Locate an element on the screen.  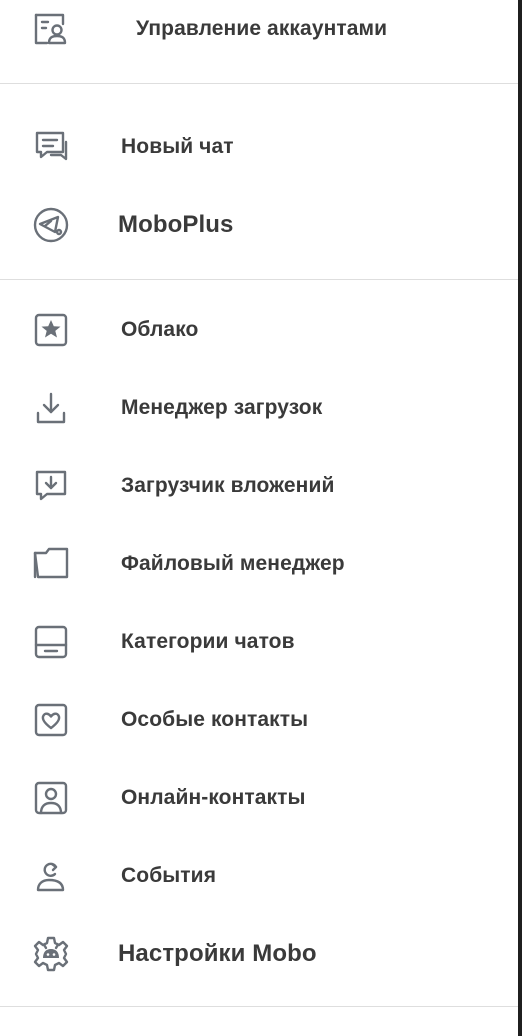
drawer-shadow-edge is located at coordinates (520, 518).